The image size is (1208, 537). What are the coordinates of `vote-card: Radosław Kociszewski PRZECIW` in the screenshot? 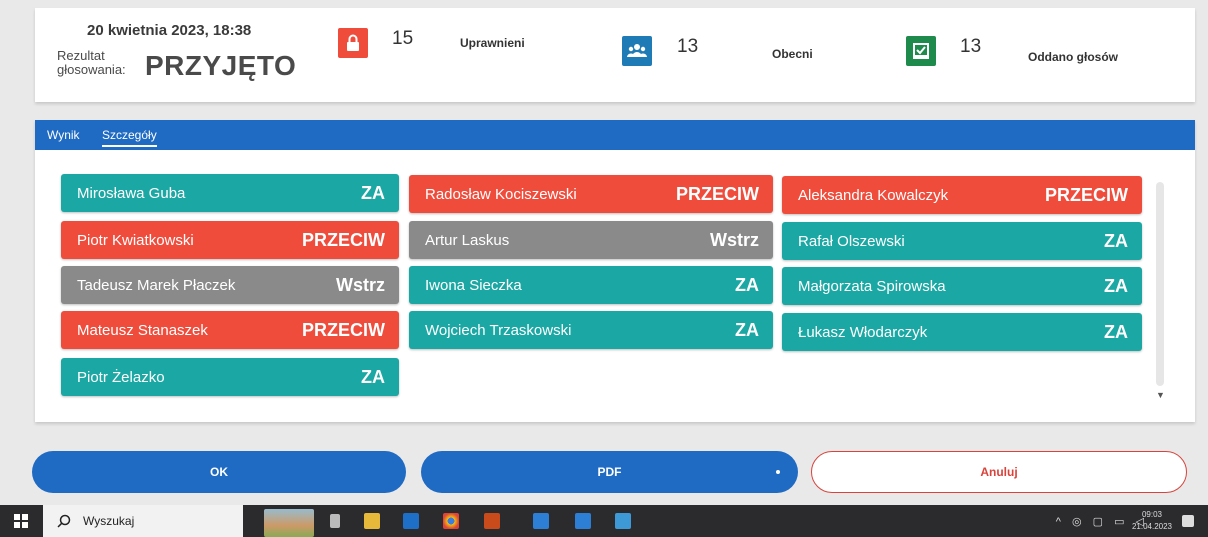 It's located at (591, 194).